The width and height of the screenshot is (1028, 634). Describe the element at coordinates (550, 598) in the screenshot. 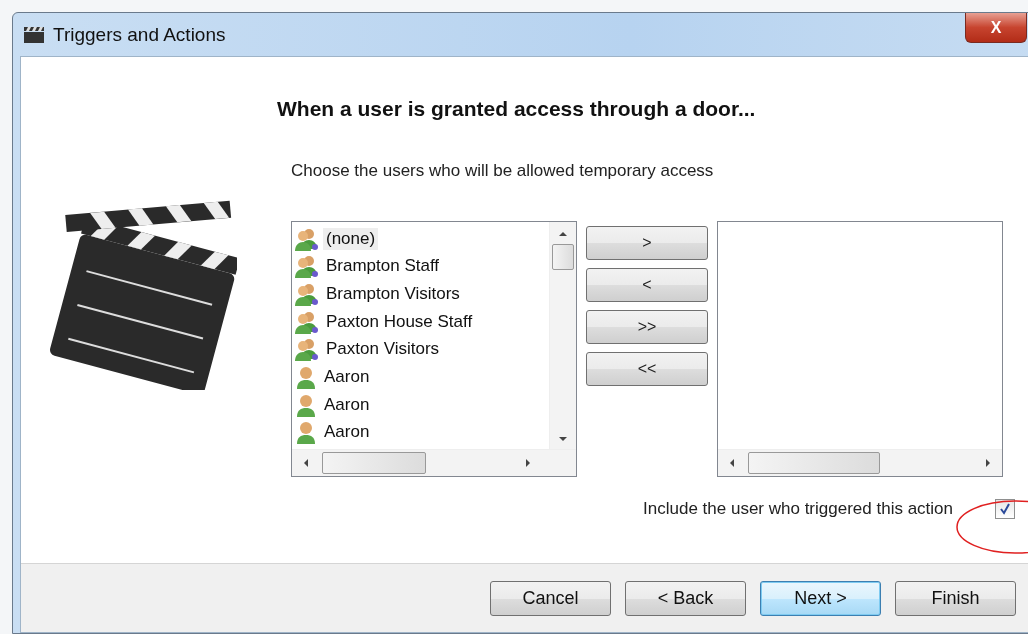

I see `footer-button: Cancel` at that location.